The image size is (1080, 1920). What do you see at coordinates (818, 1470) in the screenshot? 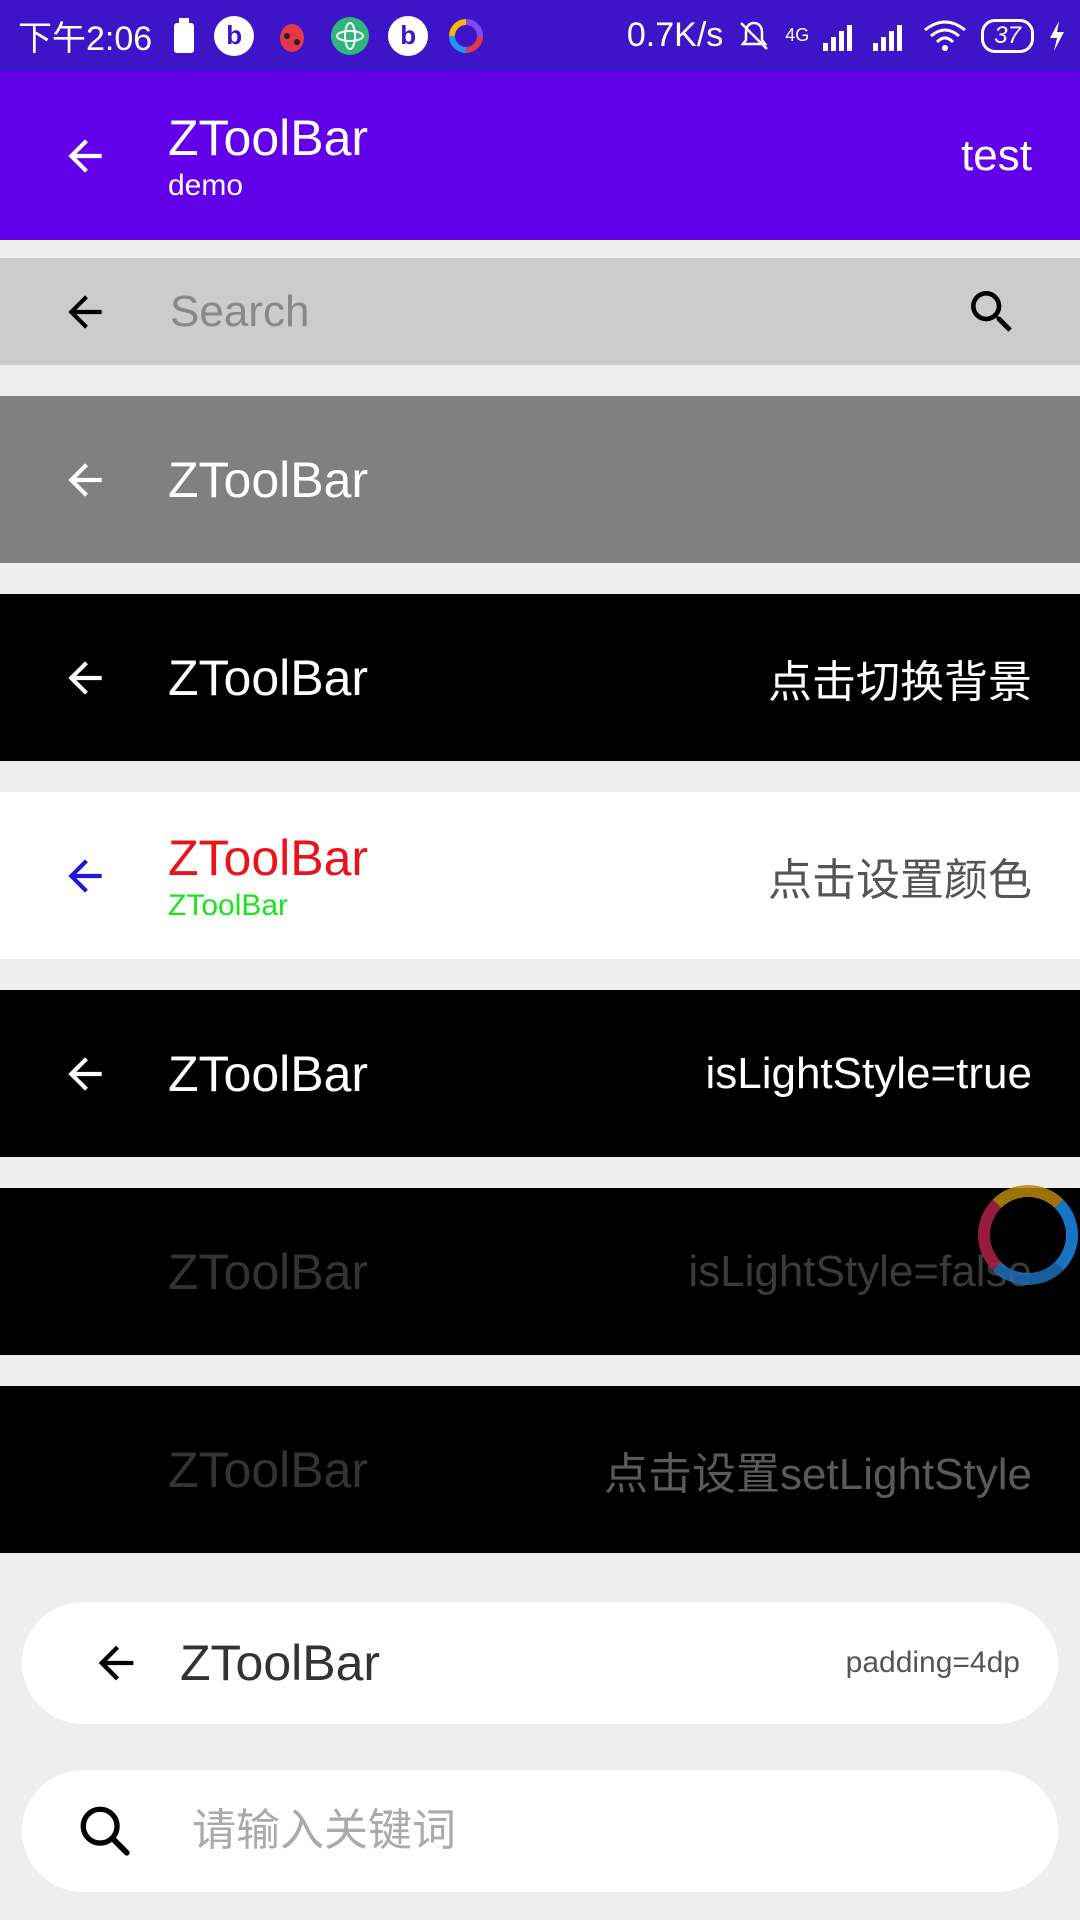
I see `set-light-style-action: 点击设置setLightStyle` at bounding box center [818, 1470].